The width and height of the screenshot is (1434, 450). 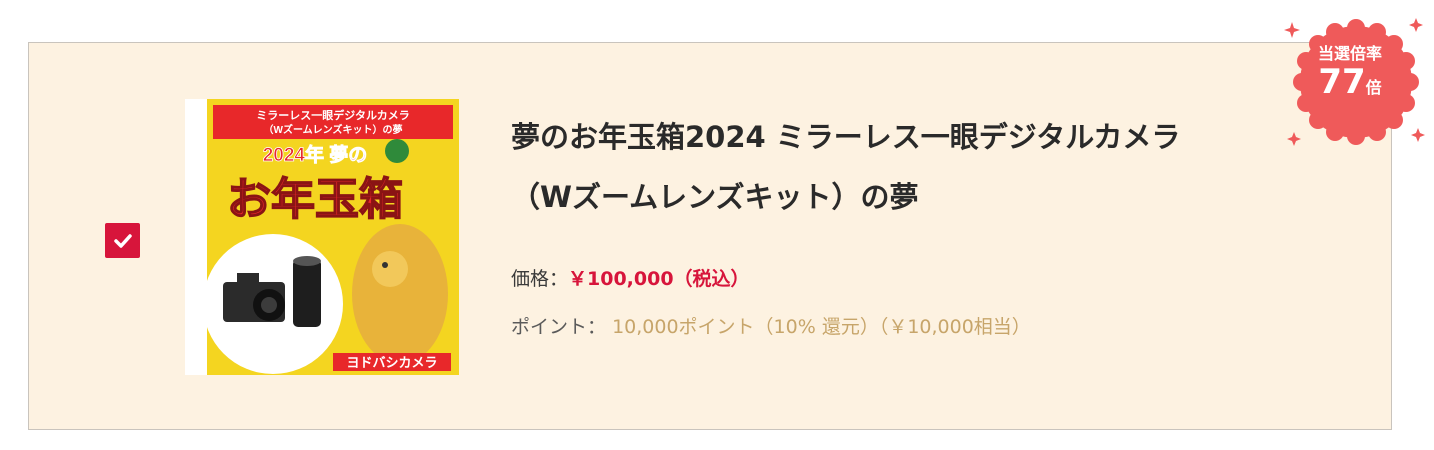 I want to click on price-row: 価格：￥100,000（税込）, so click(x=630, y=277).